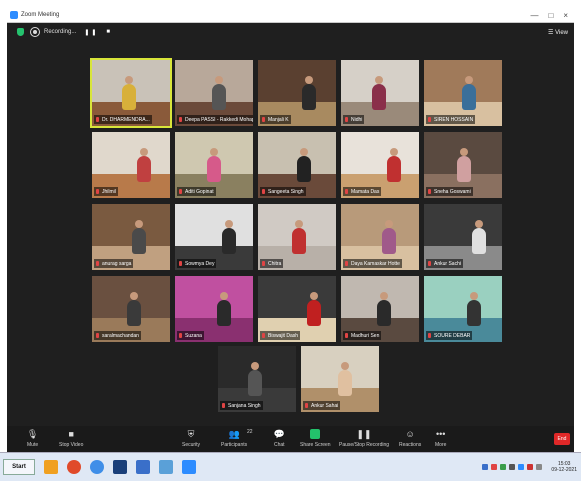 This screenshot has width=581, height=481. Describe the element at coordinates (534, 15) in the screenshot. I see `minimize-button: —` at that location.